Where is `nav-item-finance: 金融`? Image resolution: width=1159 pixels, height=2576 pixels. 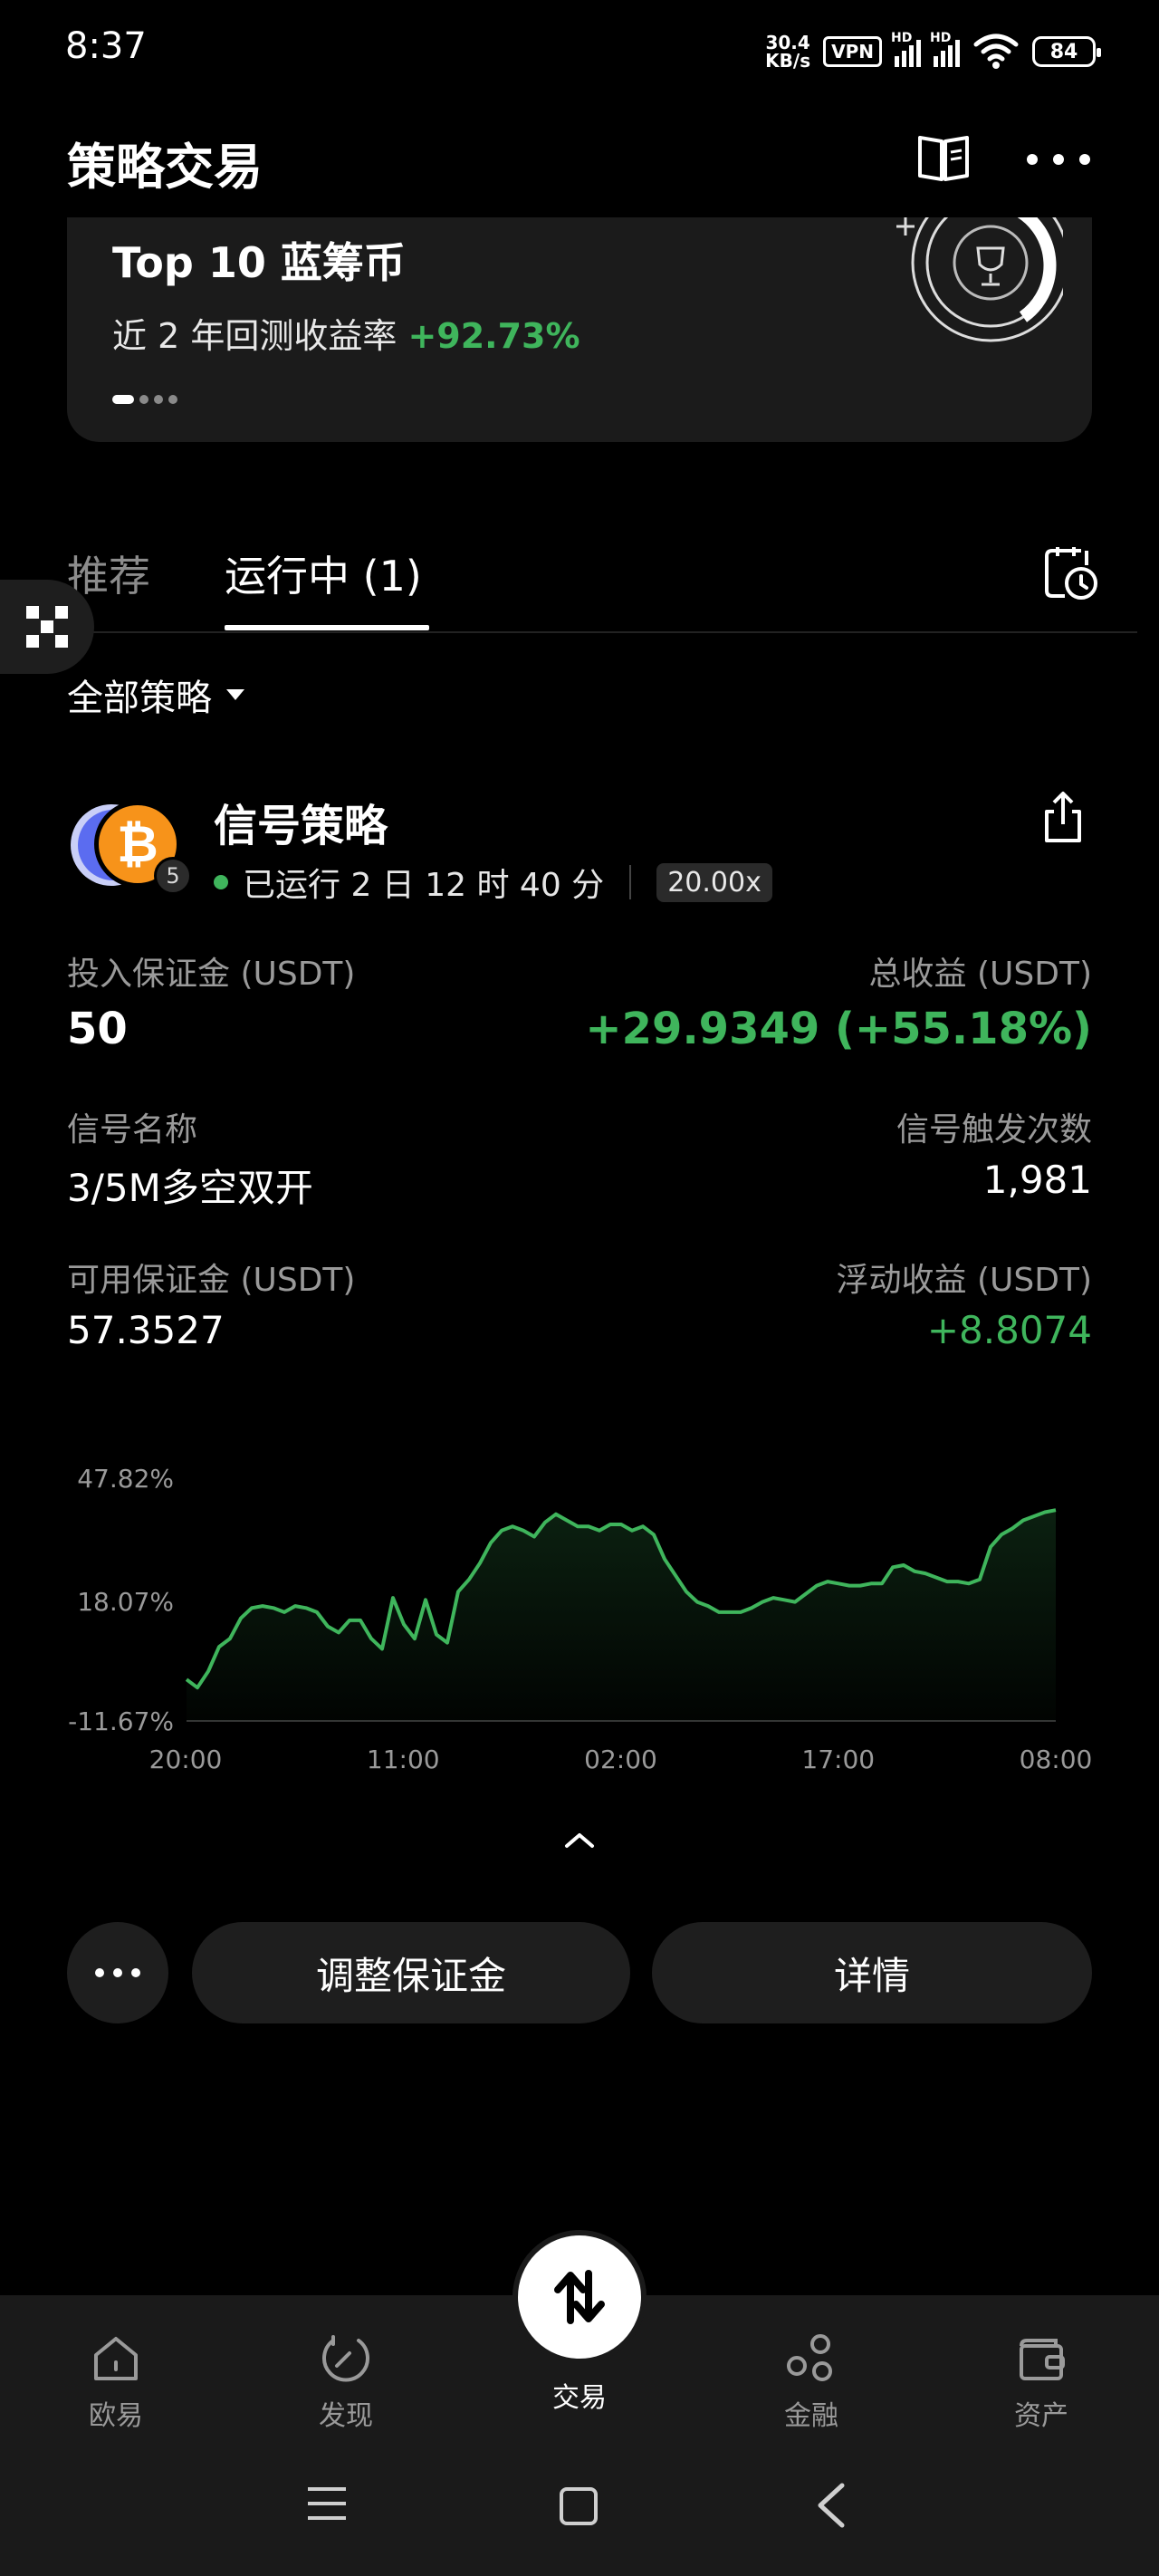 nav-item-finance: 金融 is located at coordinates (812, 2381).